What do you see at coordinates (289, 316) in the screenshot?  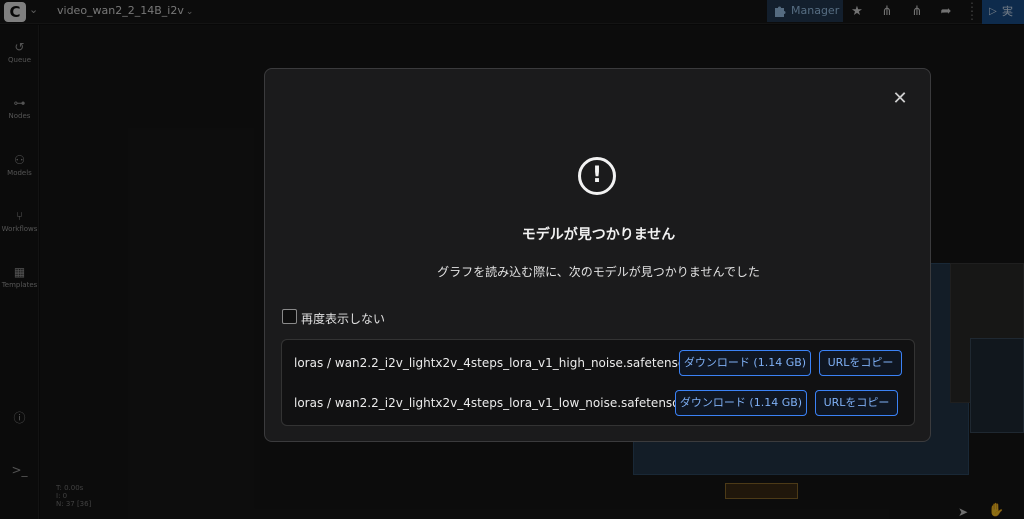 I see `dont-show-again-checkbox` at bounding box center [289, 316].